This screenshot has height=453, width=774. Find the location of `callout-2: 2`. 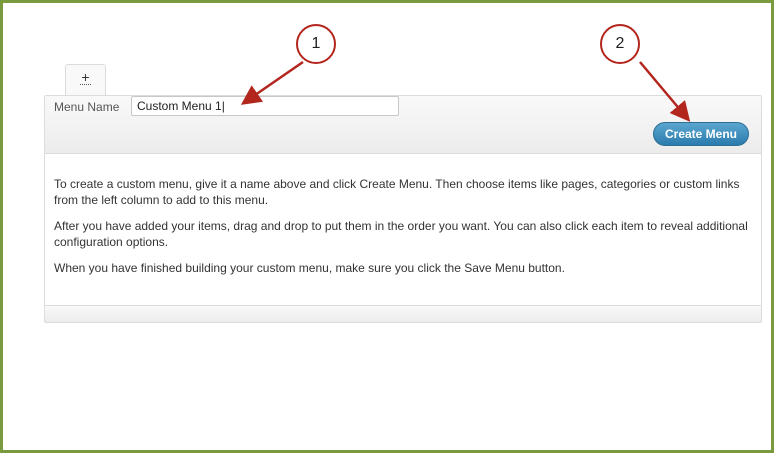

callout-2: 2 is located at coordinates (620, 44).